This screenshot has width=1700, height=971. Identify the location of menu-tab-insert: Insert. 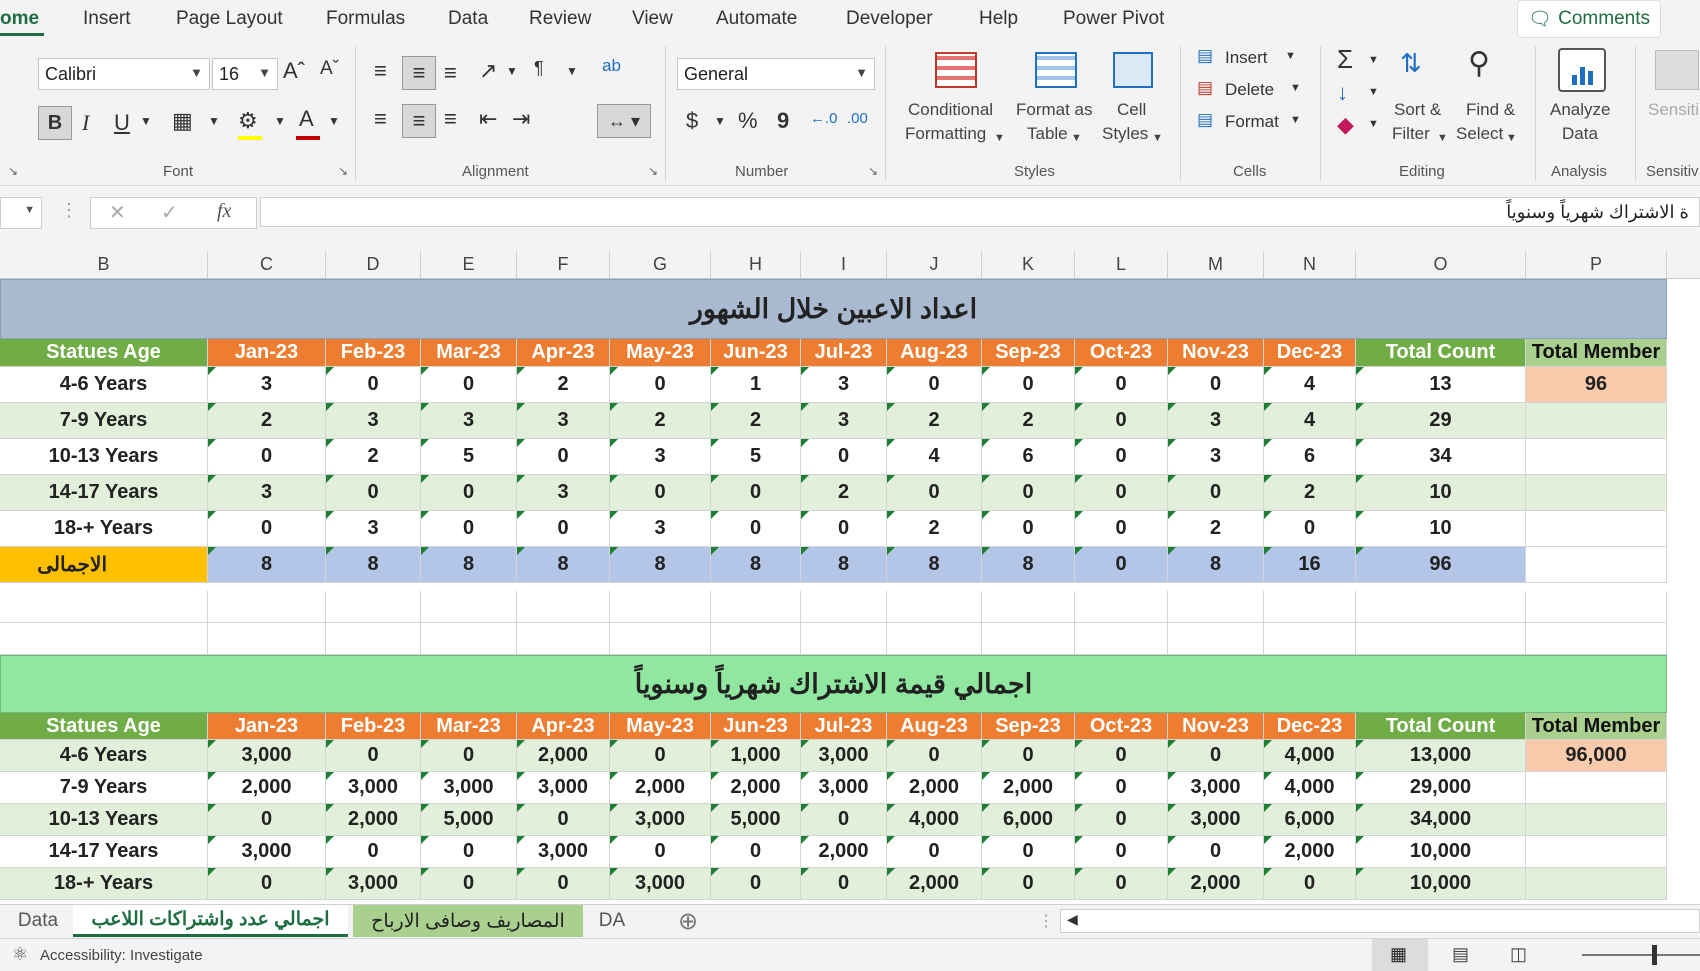
(107, 19).